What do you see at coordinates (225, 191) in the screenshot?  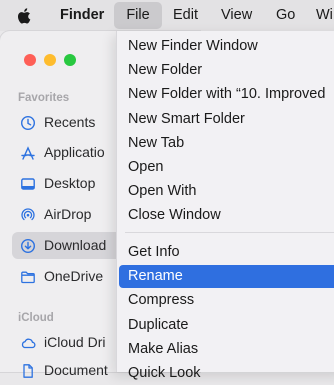 I see `menu-item-open-with: Open With` at bounding box center [225, 191].